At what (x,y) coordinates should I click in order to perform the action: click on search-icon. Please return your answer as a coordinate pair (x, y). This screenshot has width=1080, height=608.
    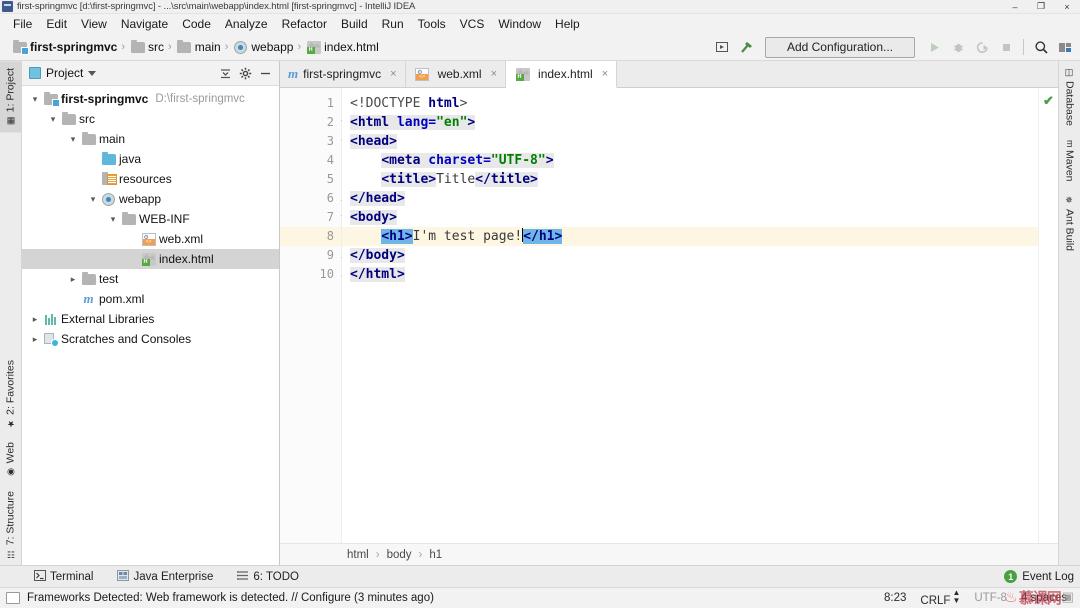
    Looking at the image, I should click on (1041, 47).